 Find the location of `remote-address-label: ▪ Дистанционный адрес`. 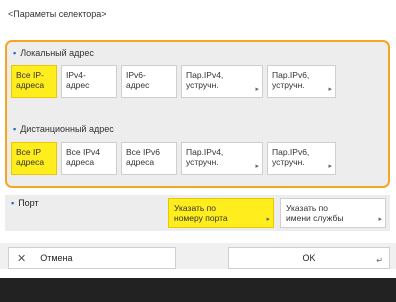

remote-address-label: ▪ Дистанционный адрес is located at coordinates (63, 129).